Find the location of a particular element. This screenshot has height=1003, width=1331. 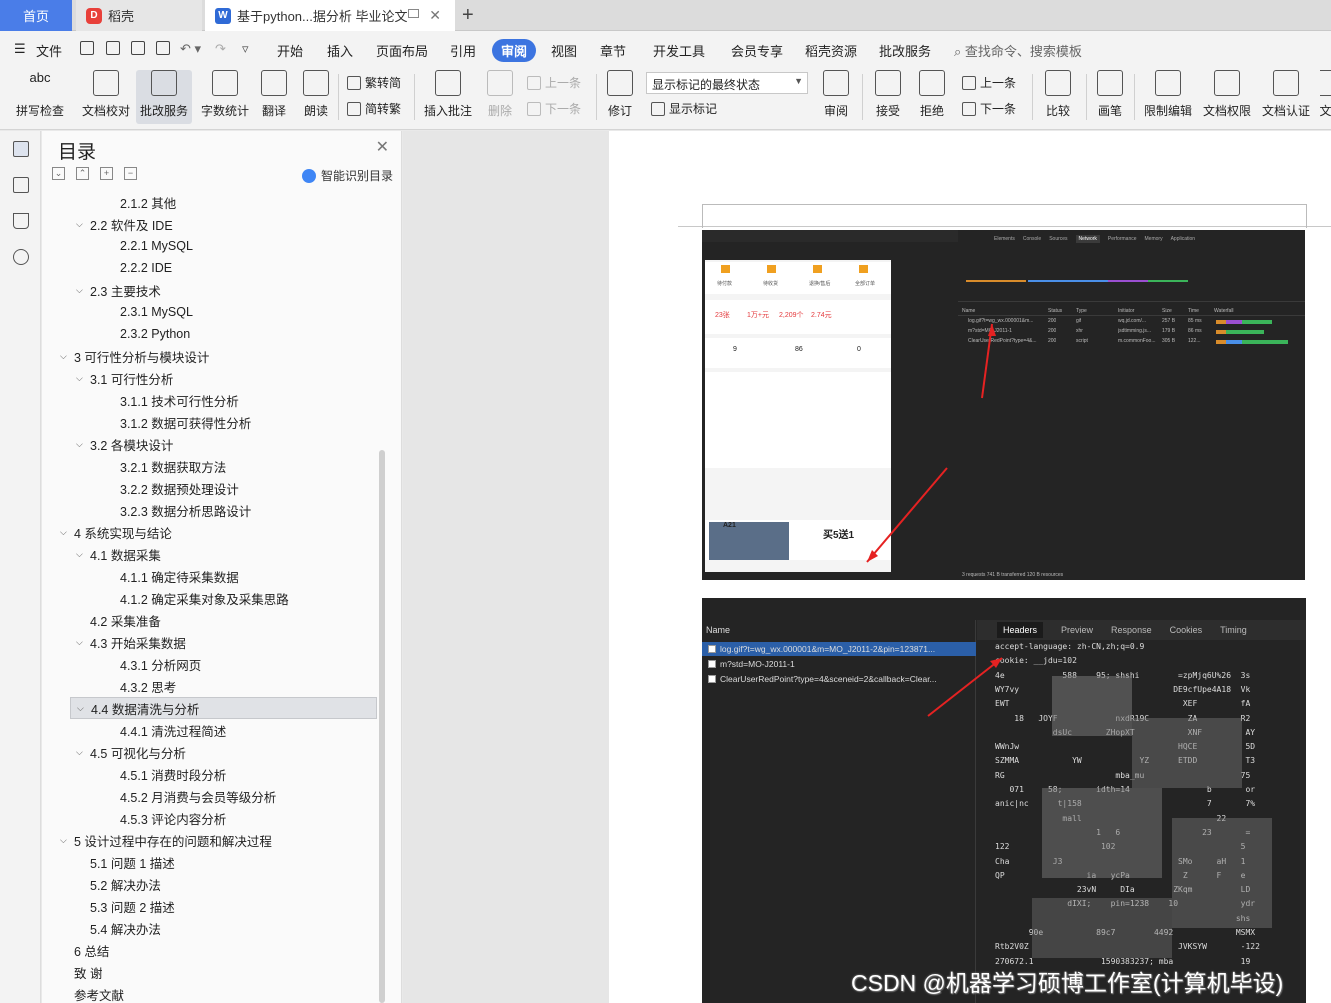

toc-item: 2.2.2 IDE is located at coordinates (107, 268).